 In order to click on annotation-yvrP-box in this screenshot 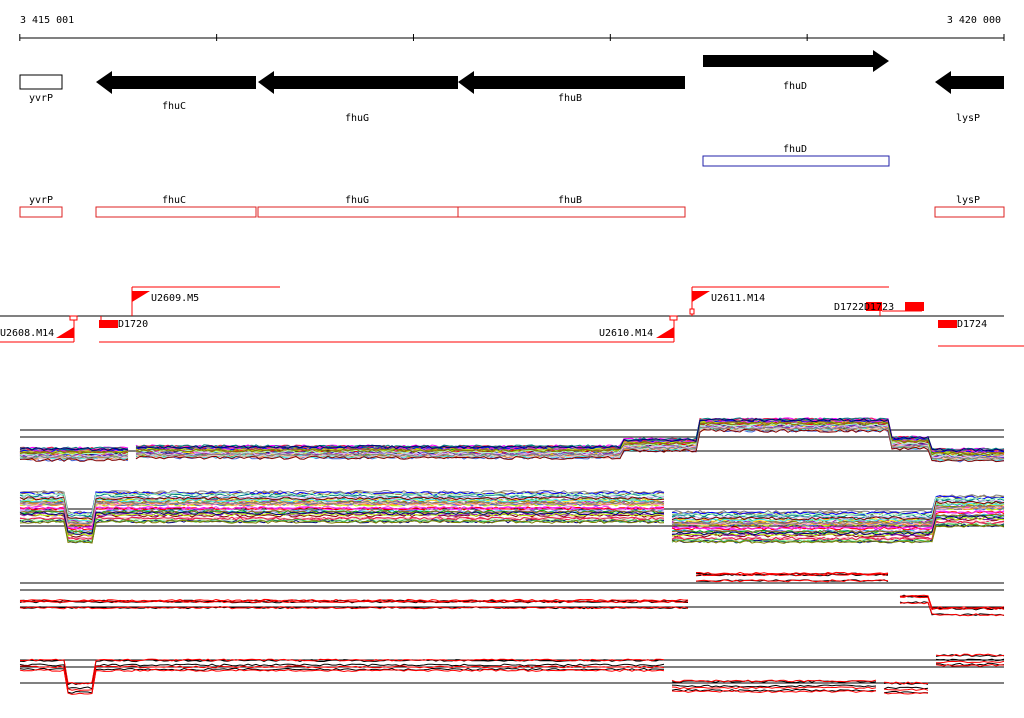, I will do `click(41, 212)`.